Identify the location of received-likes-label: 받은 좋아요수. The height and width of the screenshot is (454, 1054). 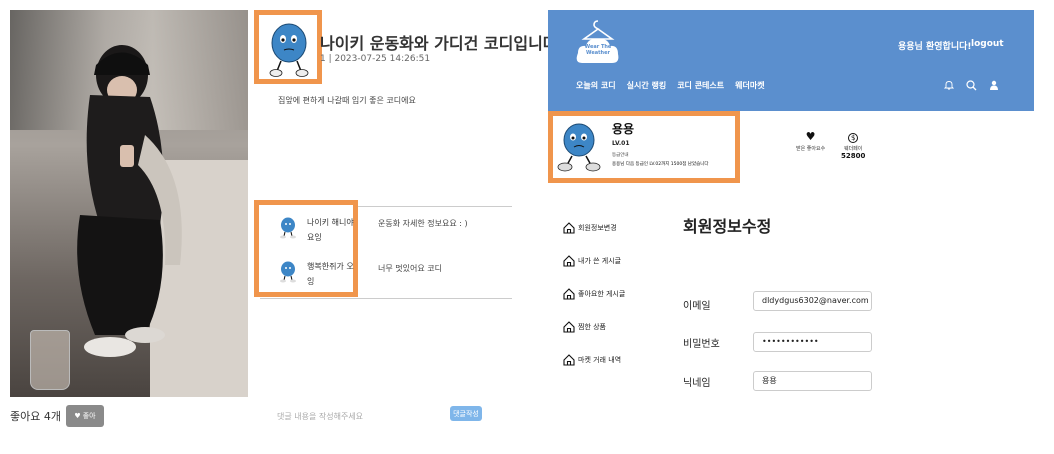
(811, 149).